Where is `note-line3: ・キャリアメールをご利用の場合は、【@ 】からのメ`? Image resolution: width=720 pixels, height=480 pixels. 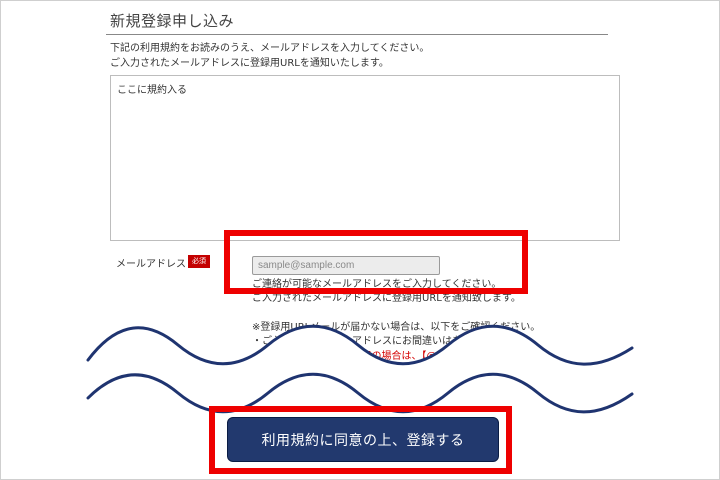 note-line3: ・キャリアメールをご利用の場合は、【@ 】からのメ is located at coordinates (399, 356).